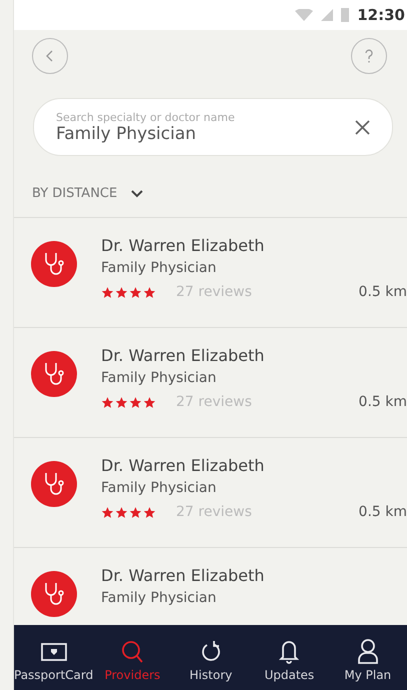 This screenshot has width=407, height=690. I want to click on chevron-down-icon, so click(137, 194).